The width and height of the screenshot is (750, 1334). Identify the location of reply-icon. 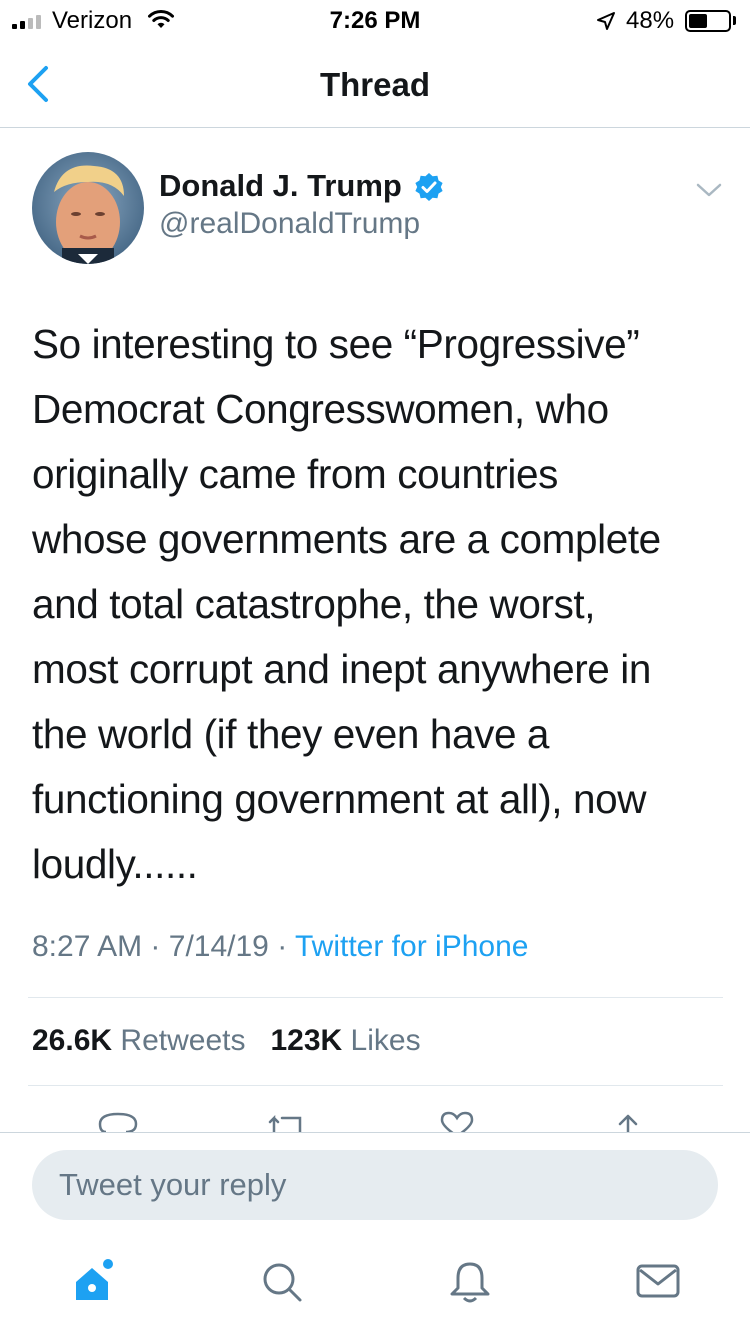
(118, 1122).